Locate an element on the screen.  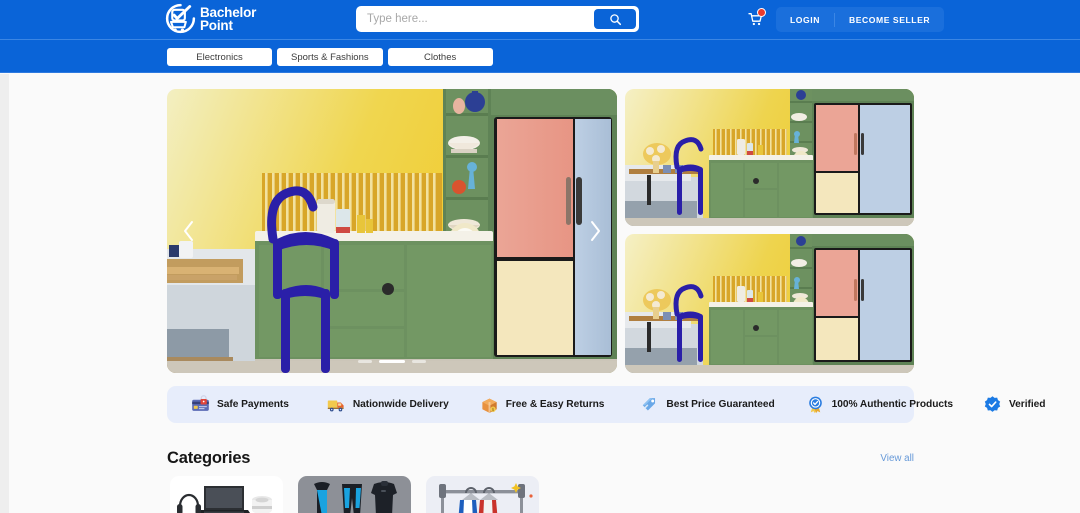
carousel-next-button is located at coordinates (595, 231).